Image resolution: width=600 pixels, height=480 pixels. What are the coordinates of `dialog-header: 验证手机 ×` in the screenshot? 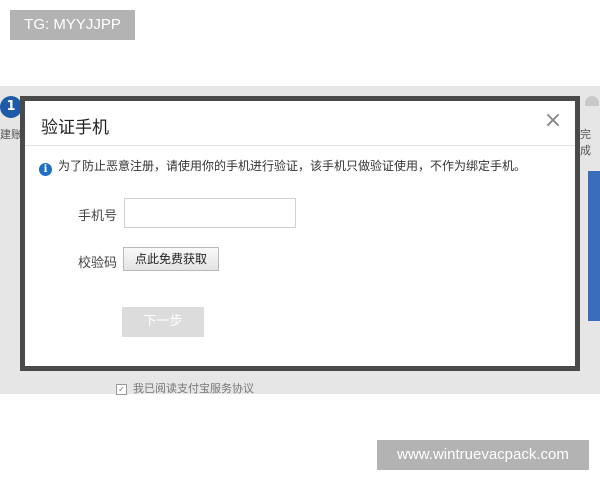 It's located at (300, 123).